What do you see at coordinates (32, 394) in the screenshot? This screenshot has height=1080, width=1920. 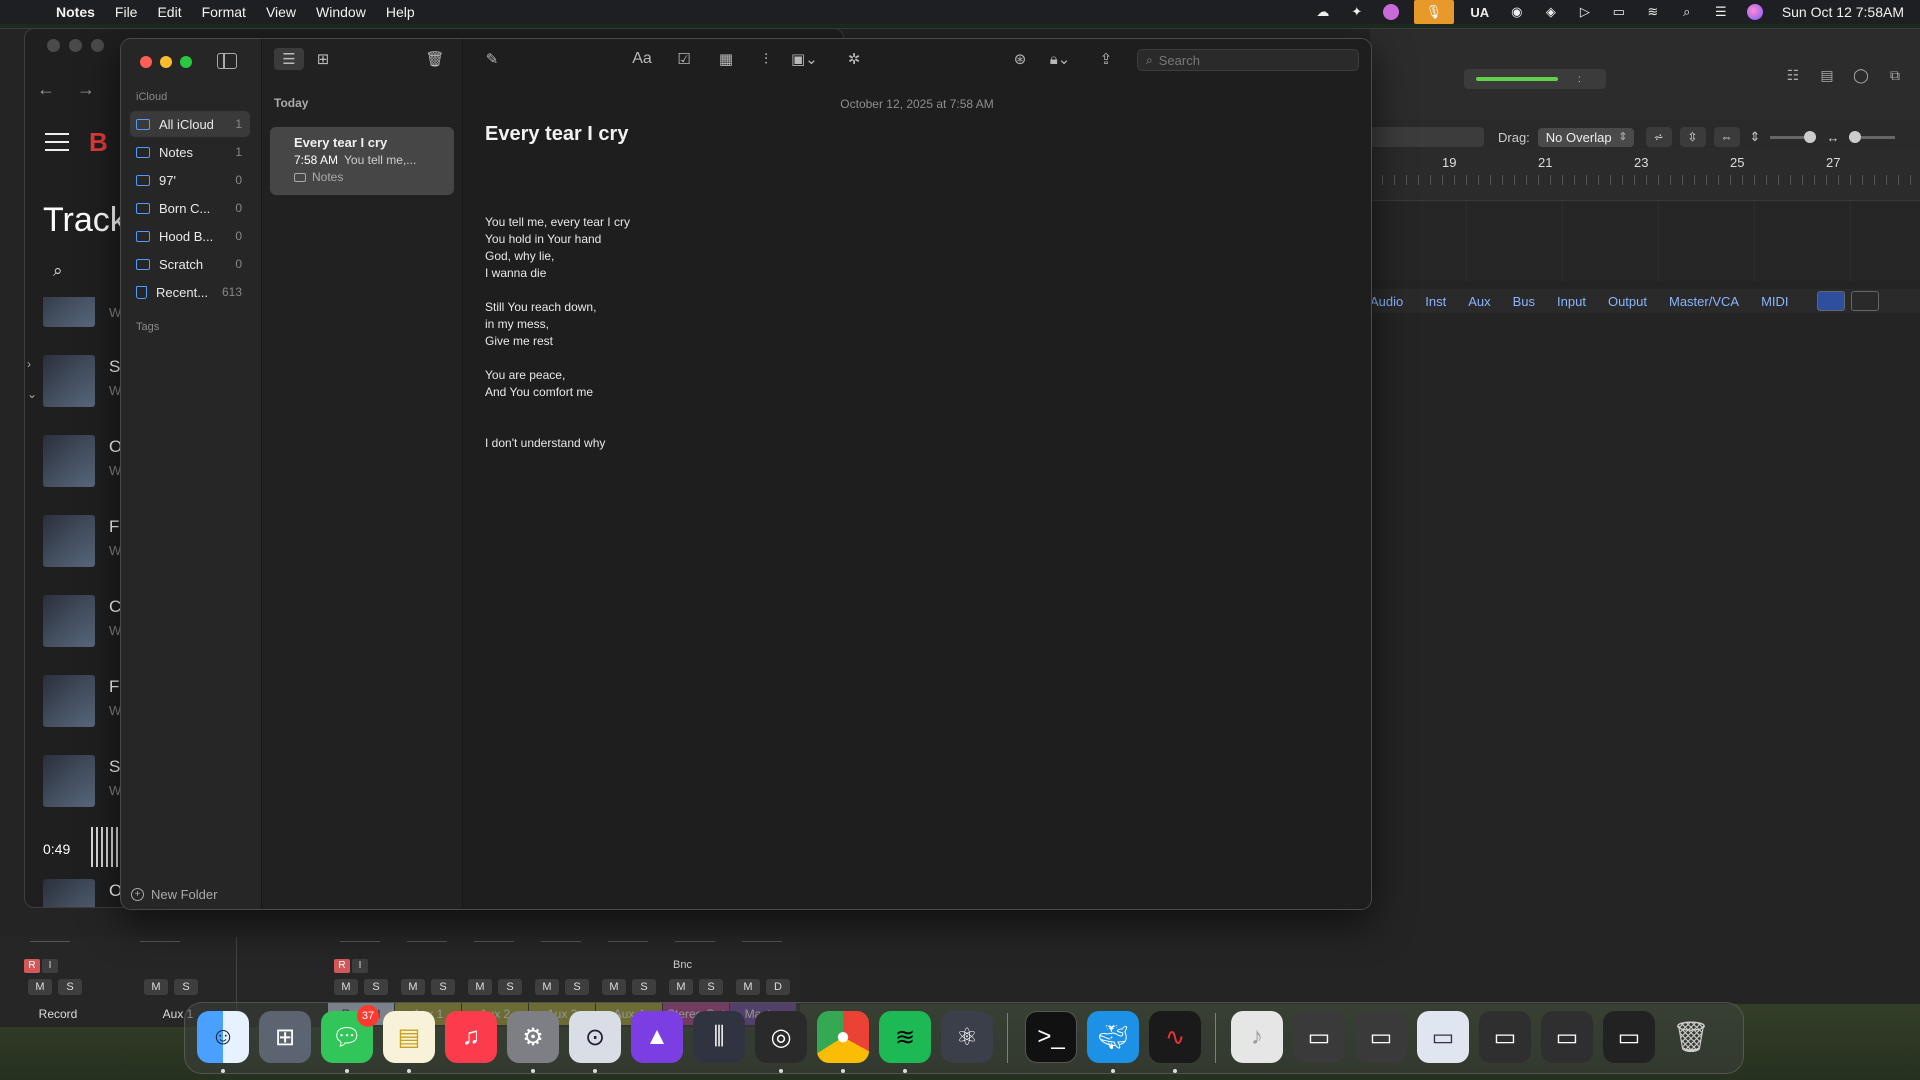 I see `chevron-down-icon: ⌄` at bounding box center [32, 394].